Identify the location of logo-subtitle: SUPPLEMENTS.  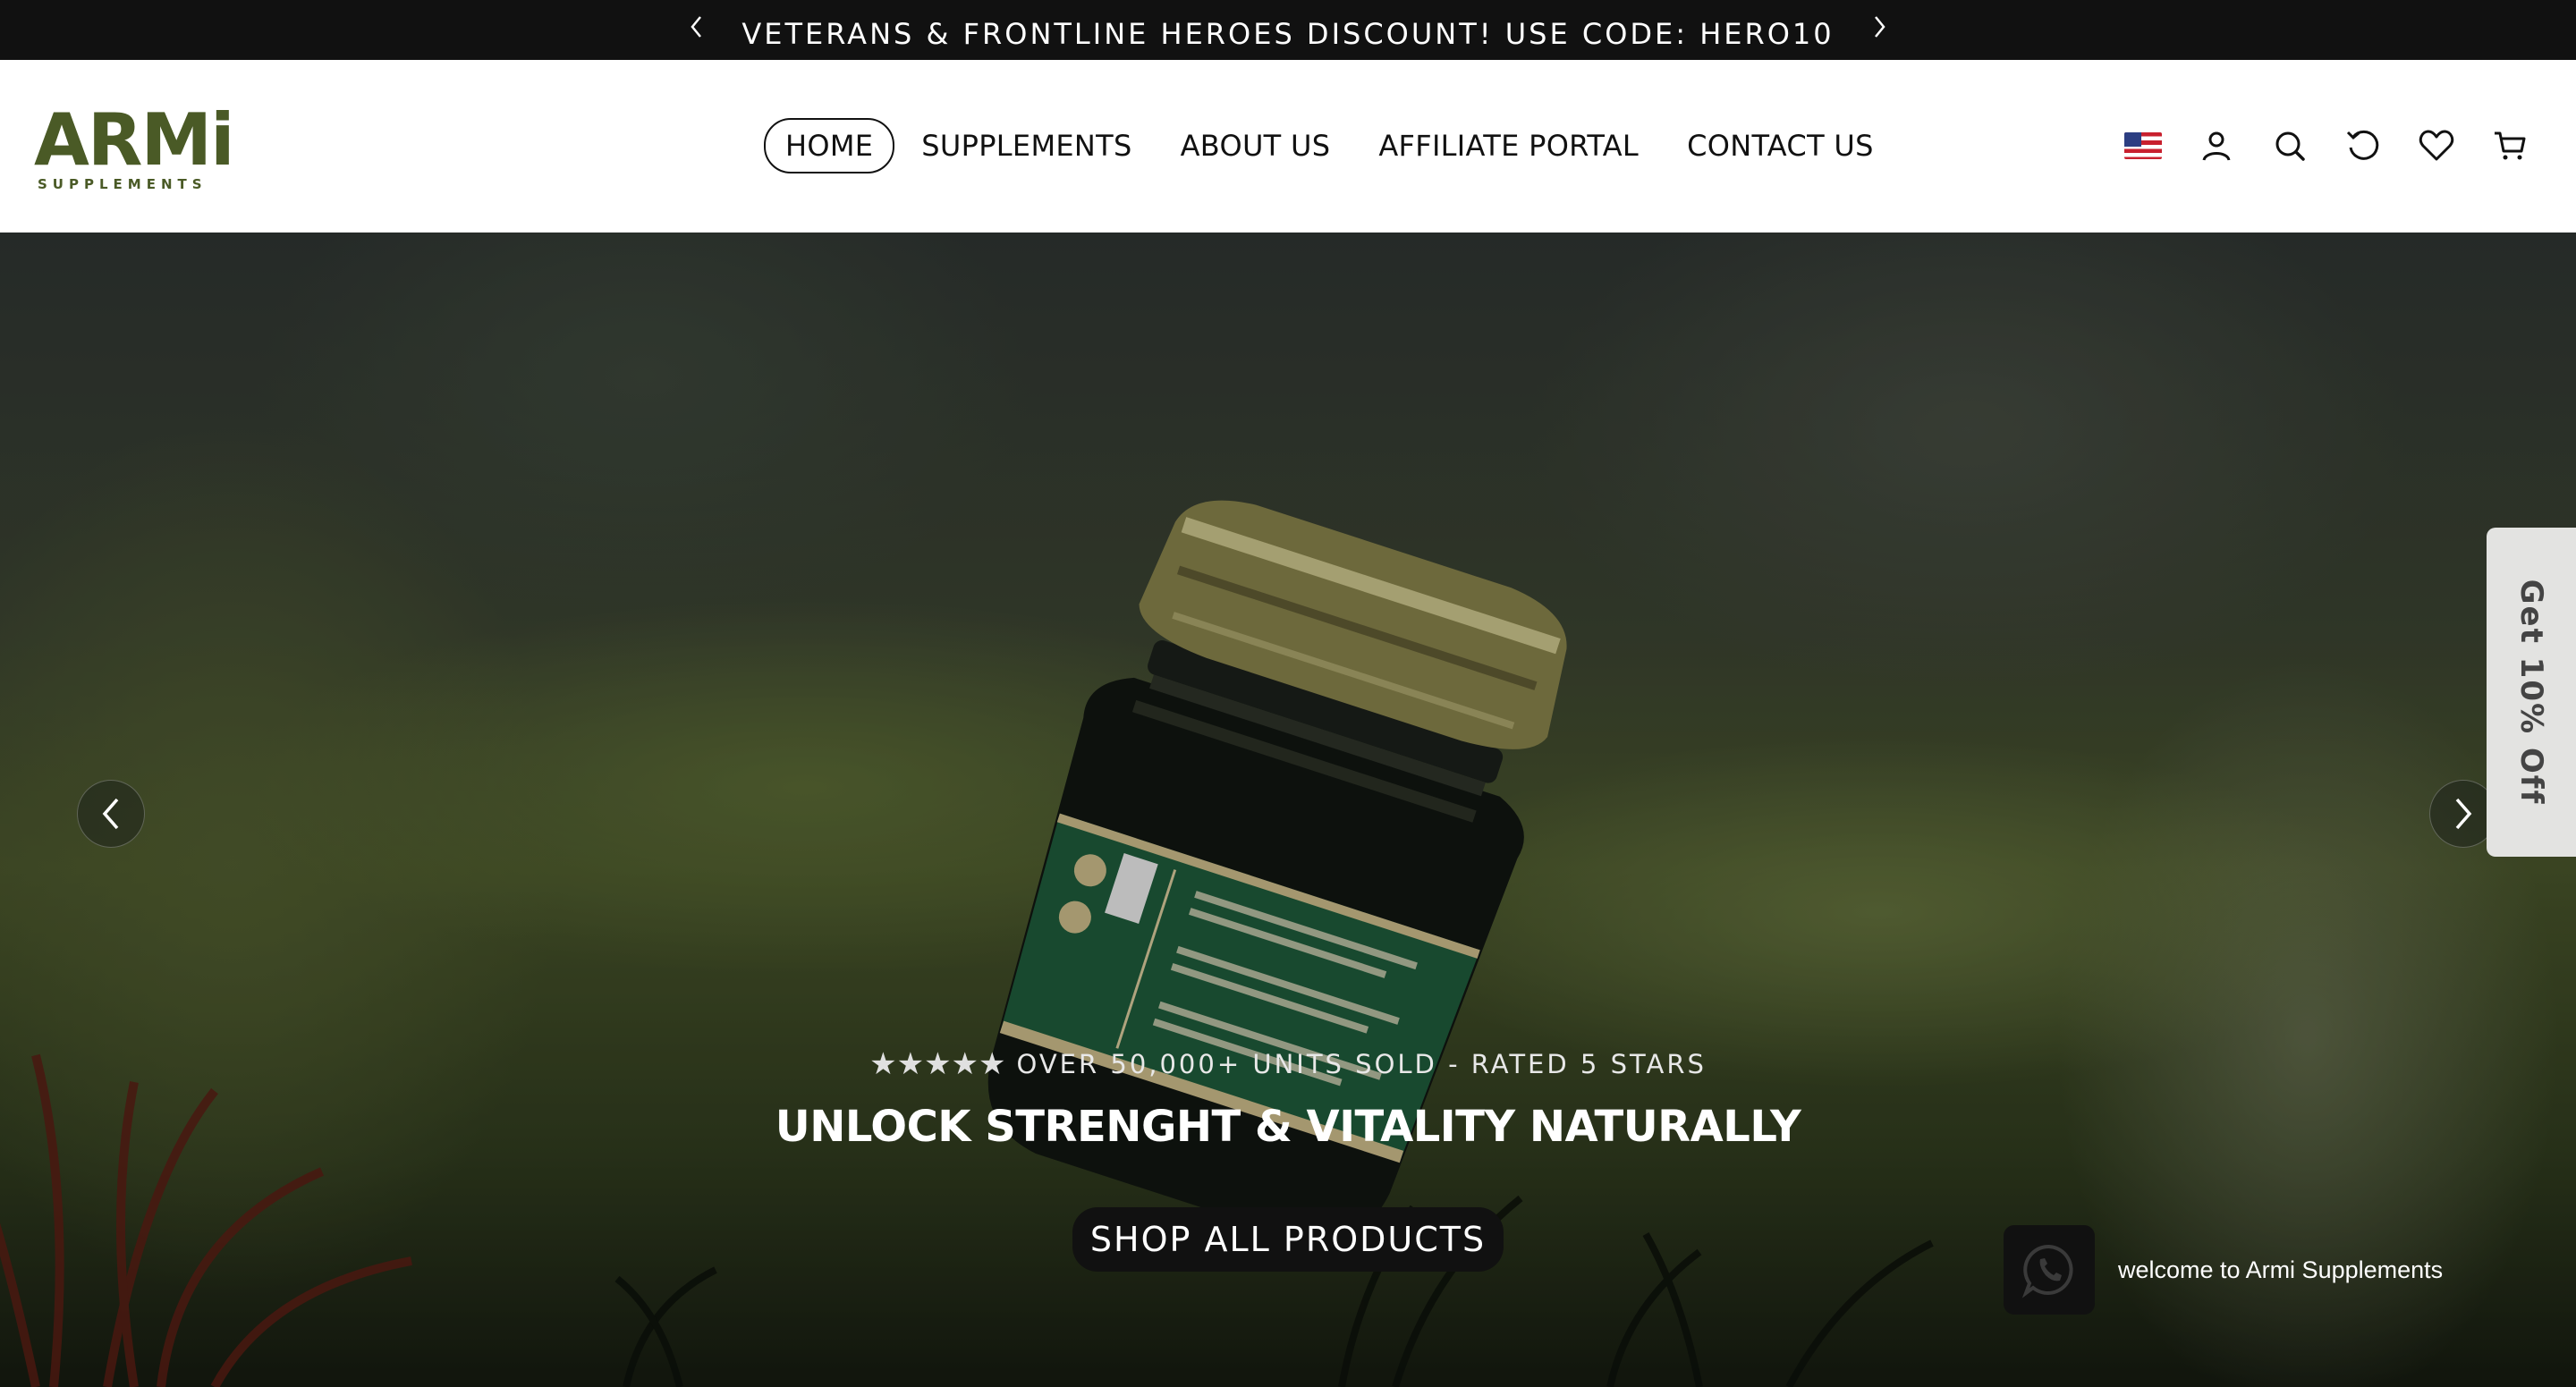
(123, 184).